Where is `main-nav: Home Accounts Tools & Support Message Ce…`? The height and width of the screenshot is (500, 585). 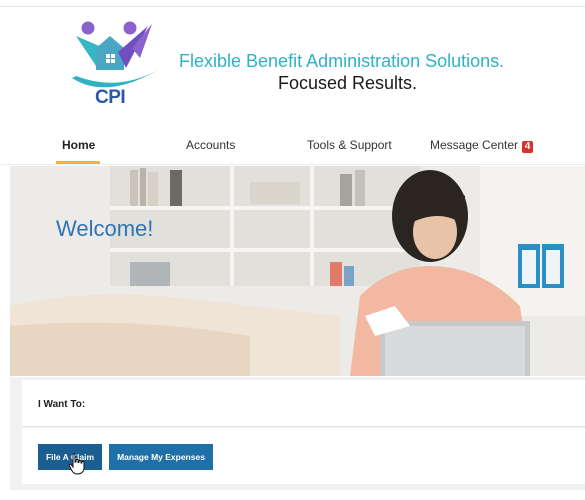 main-nav: Home Accounts Tools & Support Message Ce… is located at coordinates (292, 145).